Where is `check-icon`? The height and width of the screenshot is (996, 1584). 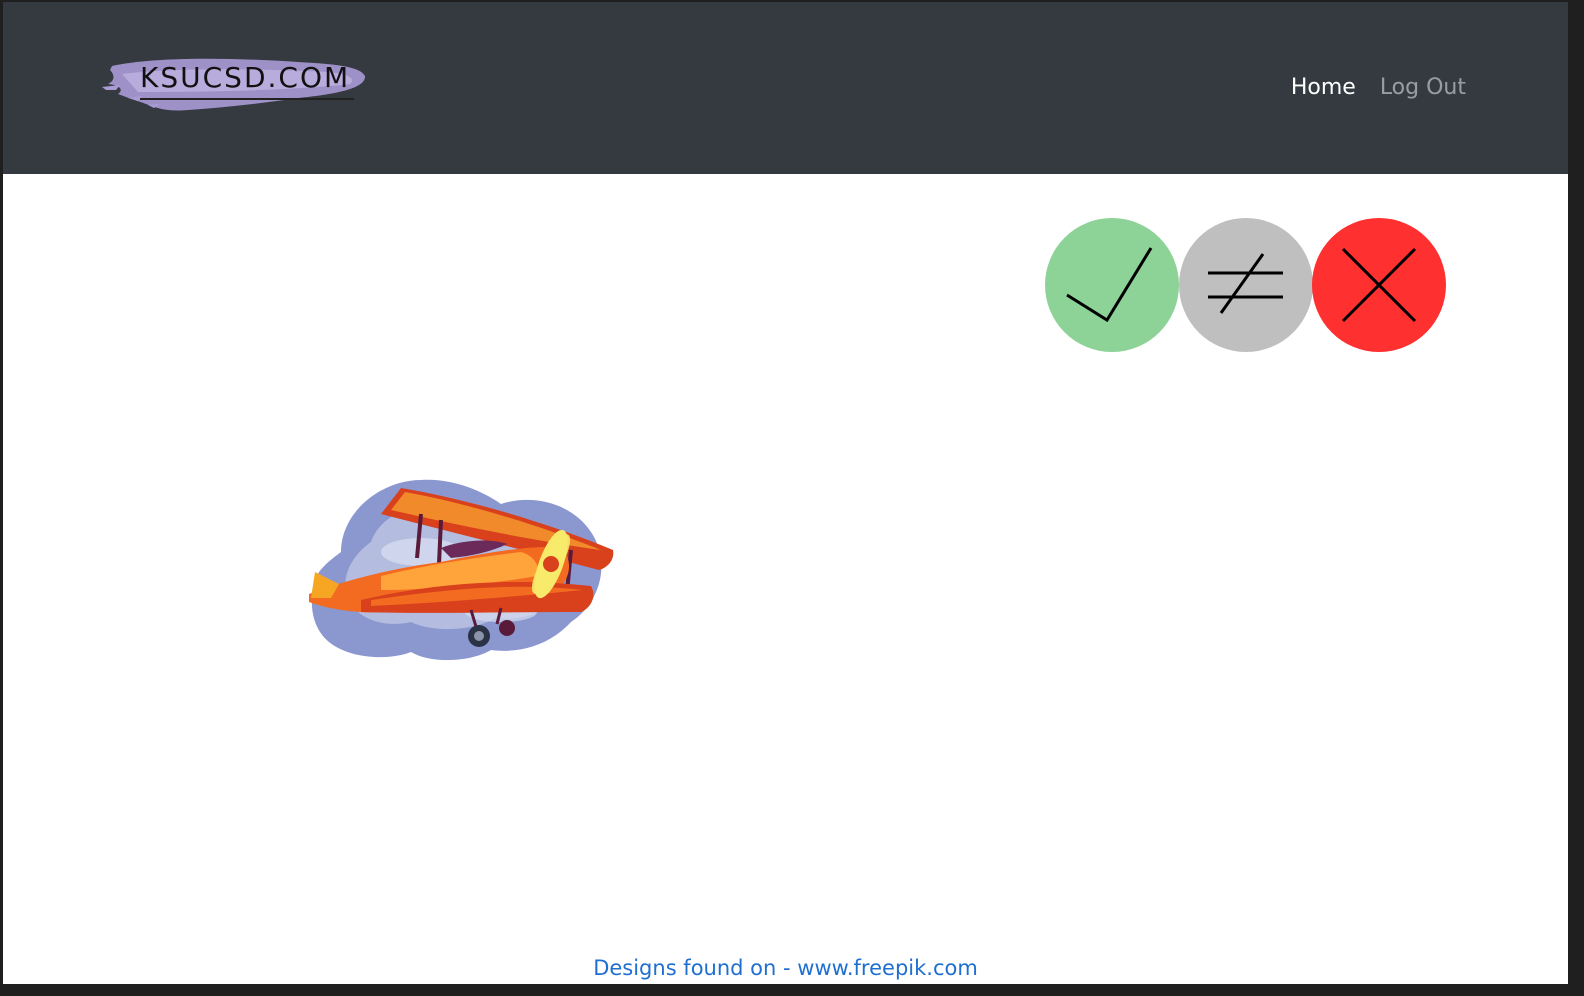
check-icon is located at coordinates (1109, 285).